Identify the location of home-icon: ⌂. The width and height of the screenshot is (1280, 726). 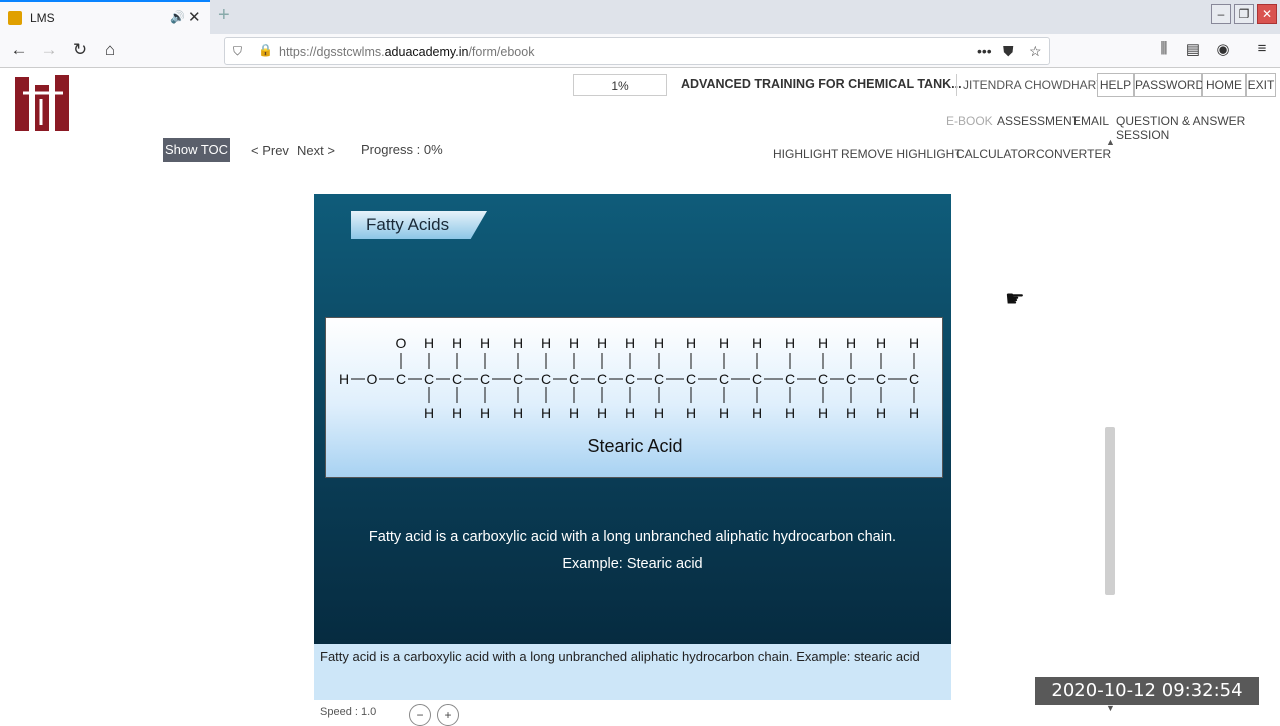
(110, 50).